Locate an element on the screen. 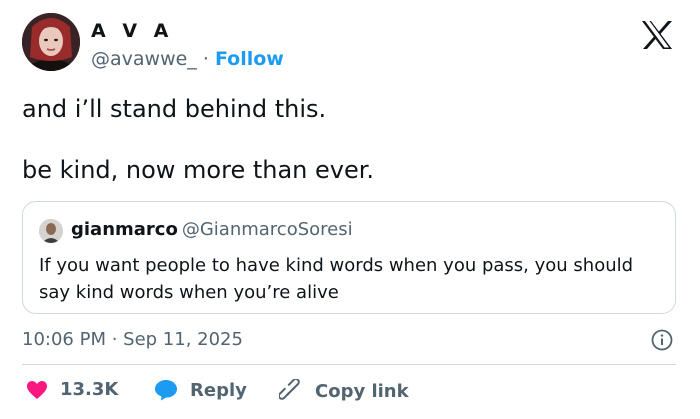  avatar-image is located at coordinates (51, 42).